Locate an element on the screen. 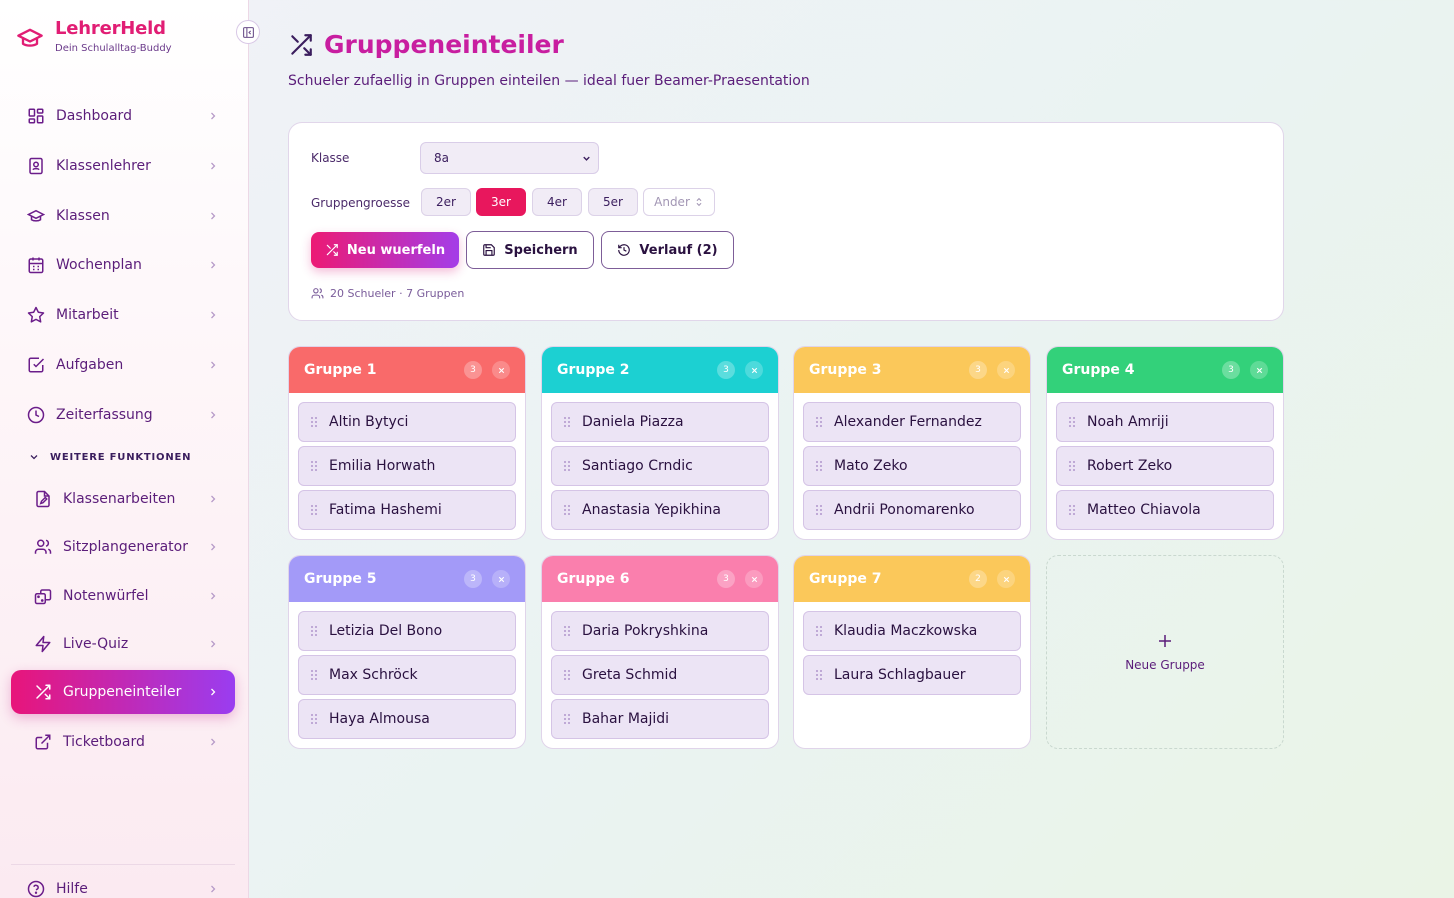  sidebar-item-klassenarbeiten: Klassenarbeiten is located at coordinates (123, 499).